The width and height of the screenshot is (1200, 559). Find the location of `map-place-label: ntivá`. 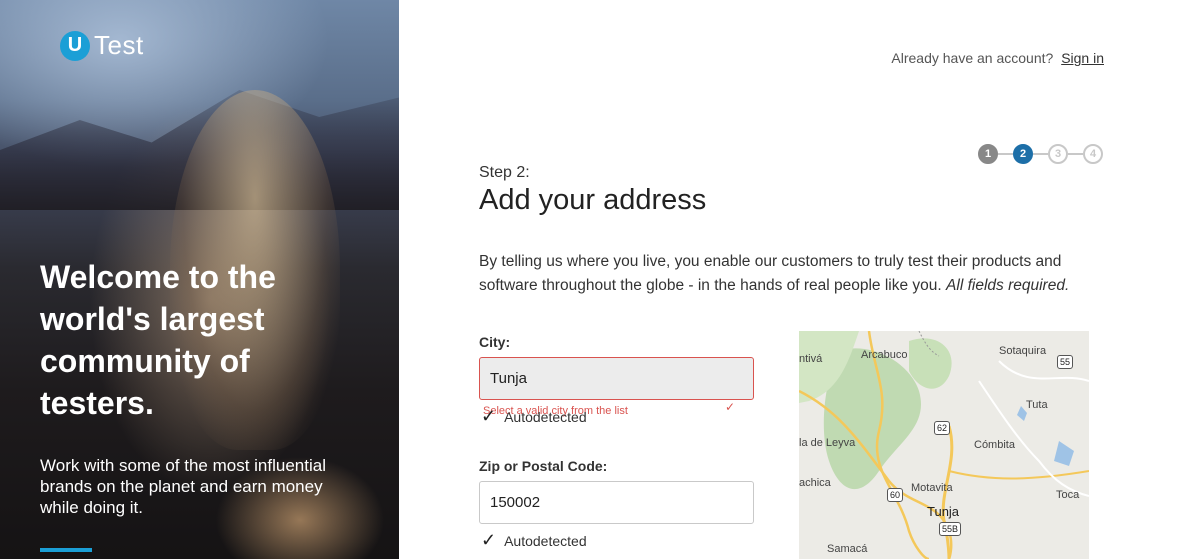

map-place-label: ntivá is located at coordinates (811, 359).